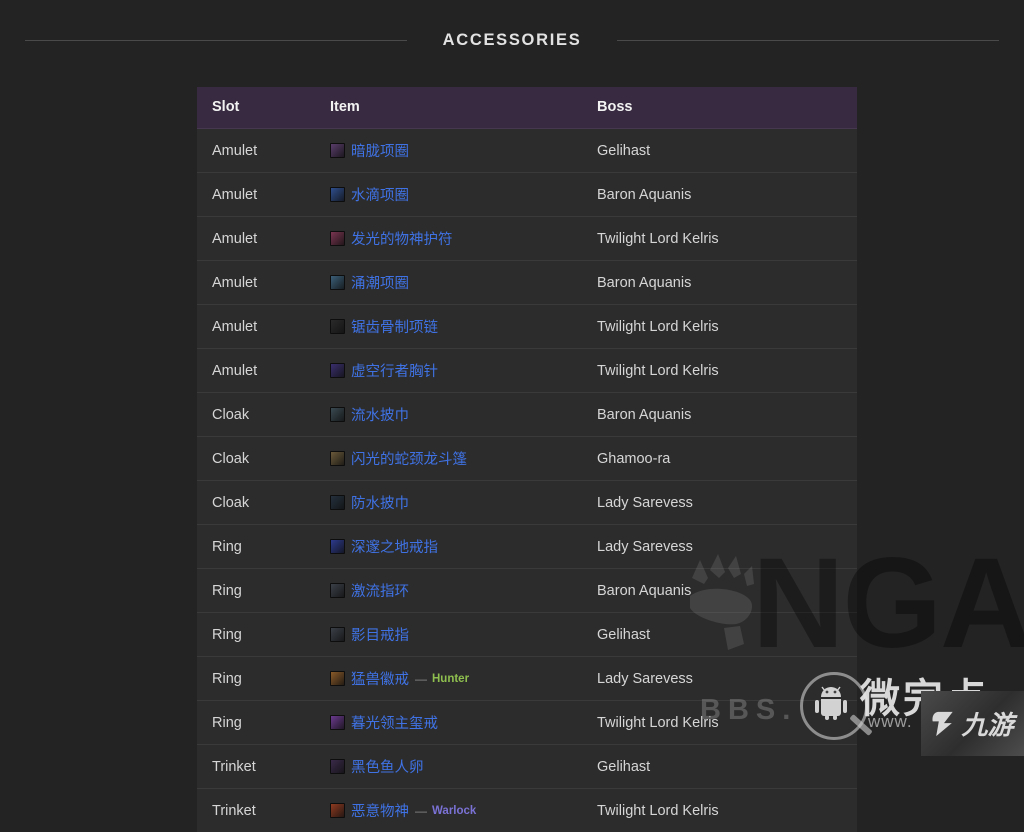  I want to click on item-link: 暗胧项圈, so click(380, 150).